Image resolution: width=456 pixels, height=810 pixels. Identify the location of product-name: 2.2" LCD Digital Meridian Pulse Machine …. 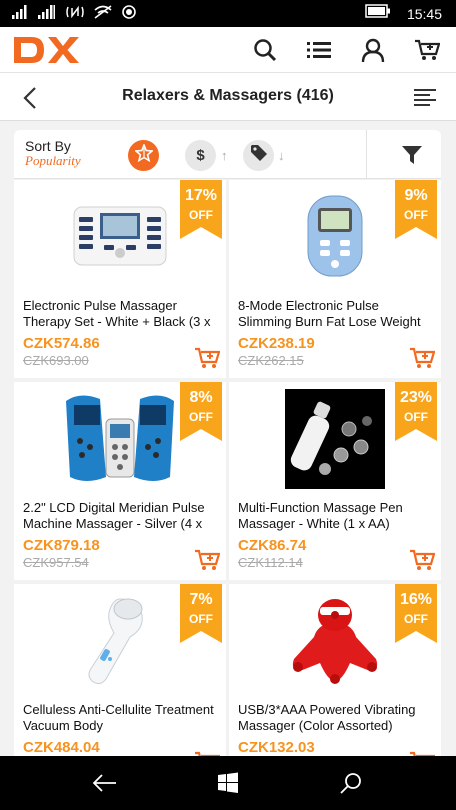
(121, 516).